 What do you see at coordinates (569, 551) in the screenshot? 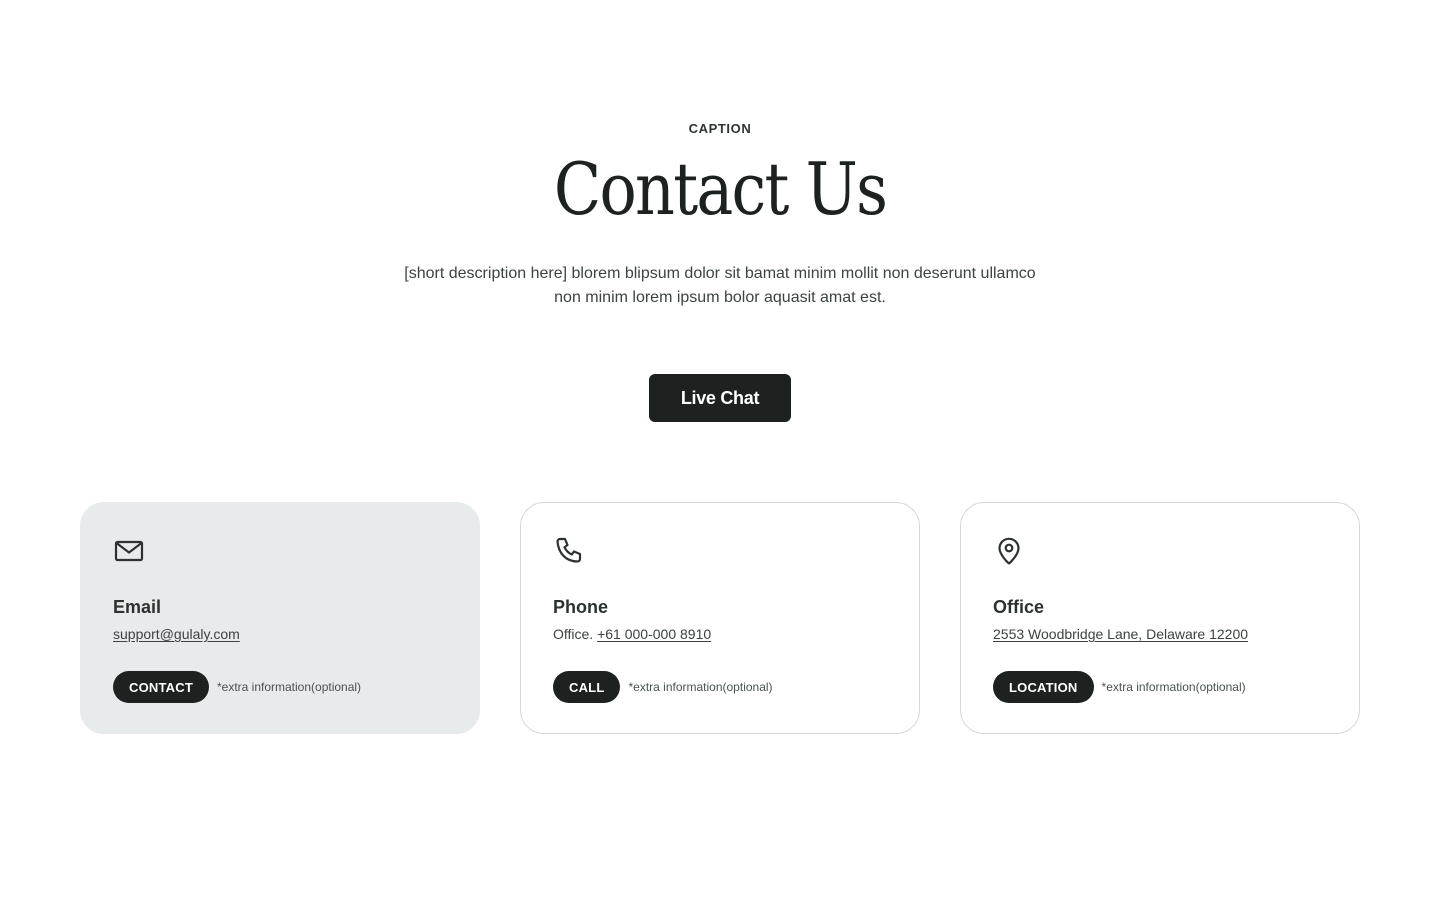
I see `phone-icon` at bounding box center [569, 551].